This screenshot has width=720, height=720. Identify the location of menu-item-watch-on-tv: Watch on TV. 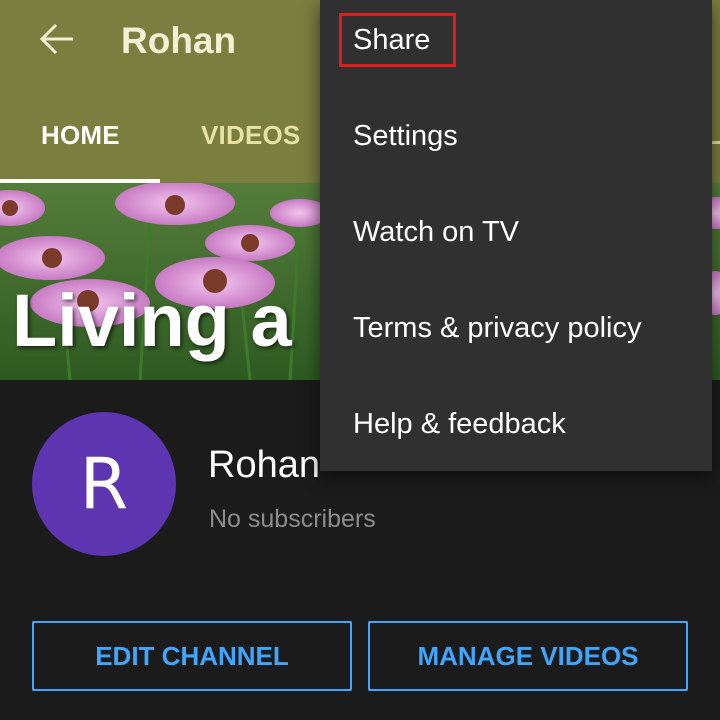
(516, 232).